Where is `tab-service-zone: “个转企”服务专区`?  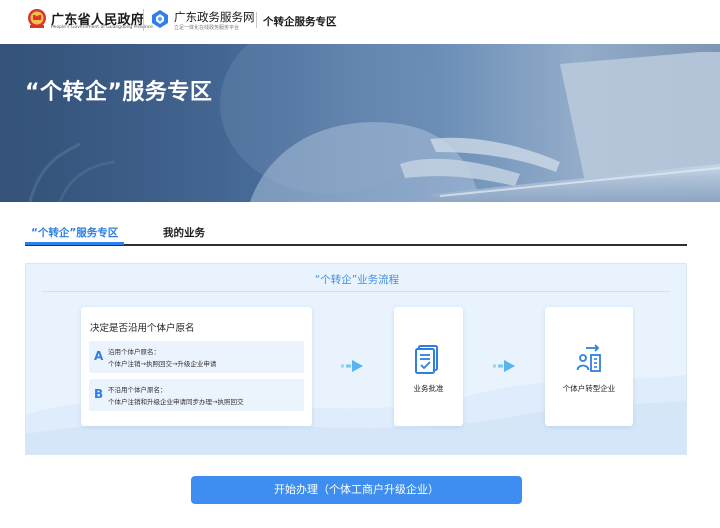
tab-service-zone: “个转企”服务专区 is located at coordinates (74, 232).